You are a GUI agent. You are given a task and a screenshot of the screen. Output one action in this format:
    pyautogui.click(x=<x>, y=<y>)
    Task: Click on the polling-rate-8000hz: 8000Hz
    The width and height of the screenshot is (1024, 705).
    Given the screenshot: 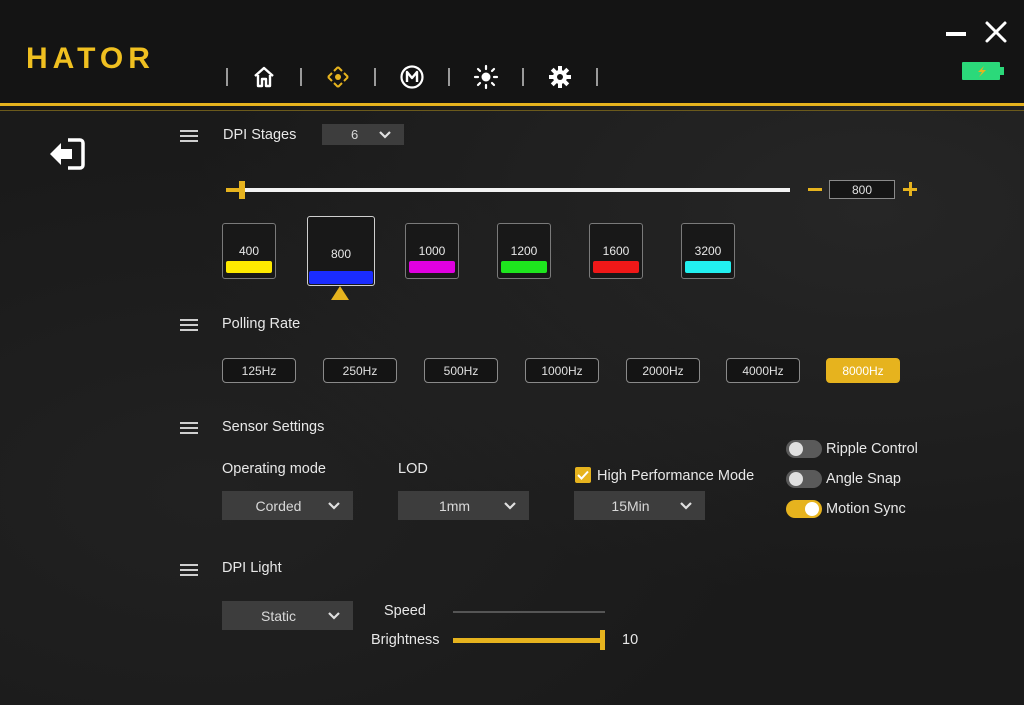 What is the action you would take?
    pyautogui.click(x=863, y=370)
    